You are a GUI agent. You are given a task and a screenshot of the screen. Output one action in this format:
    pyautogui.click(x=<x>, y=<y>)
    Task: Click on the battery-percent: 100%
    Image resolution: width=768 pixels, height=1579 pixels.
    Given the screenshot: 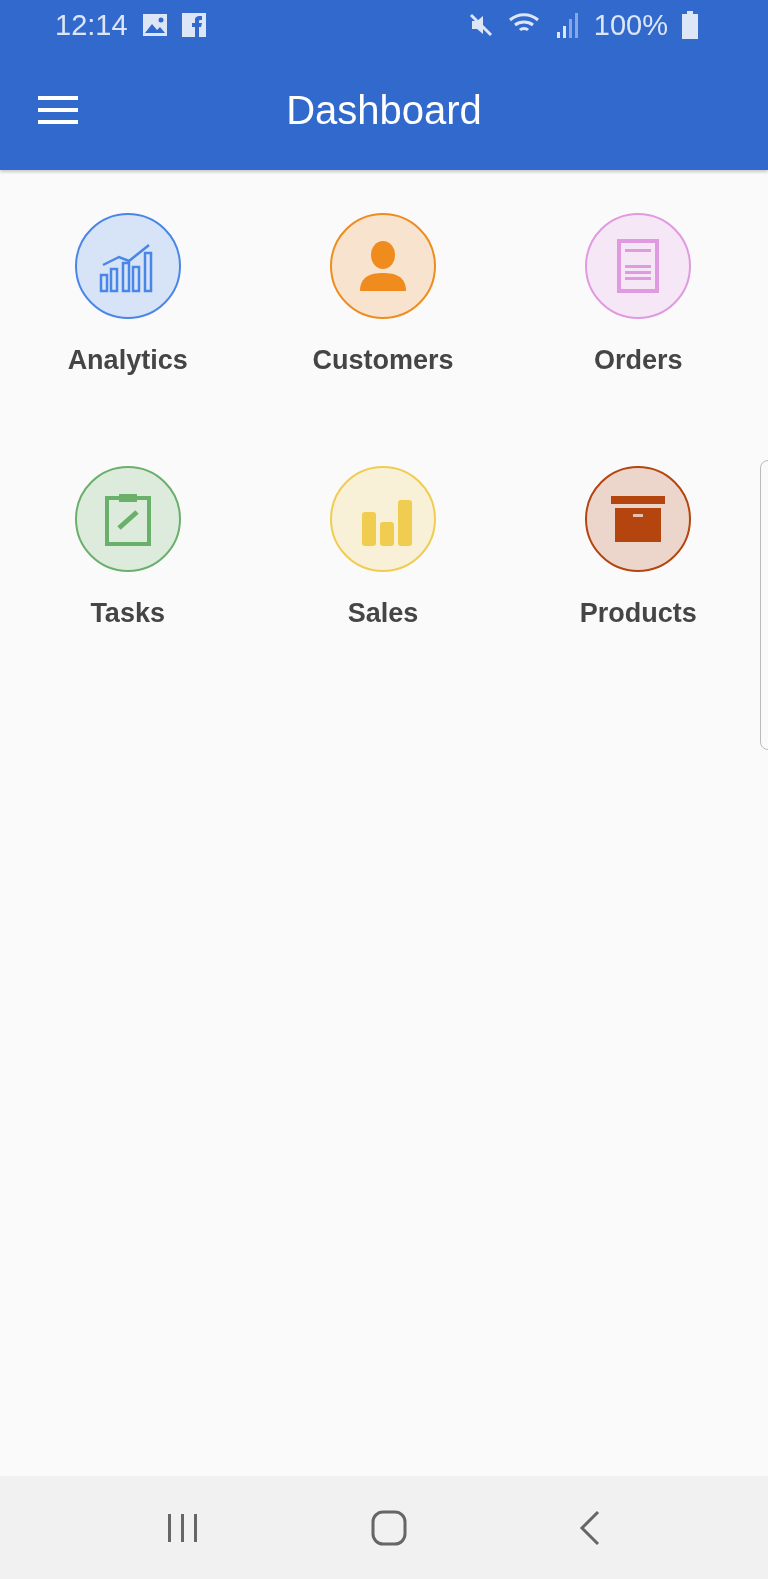 What is the action you would take?
    pyautogui.click(x=630, y=25)
    